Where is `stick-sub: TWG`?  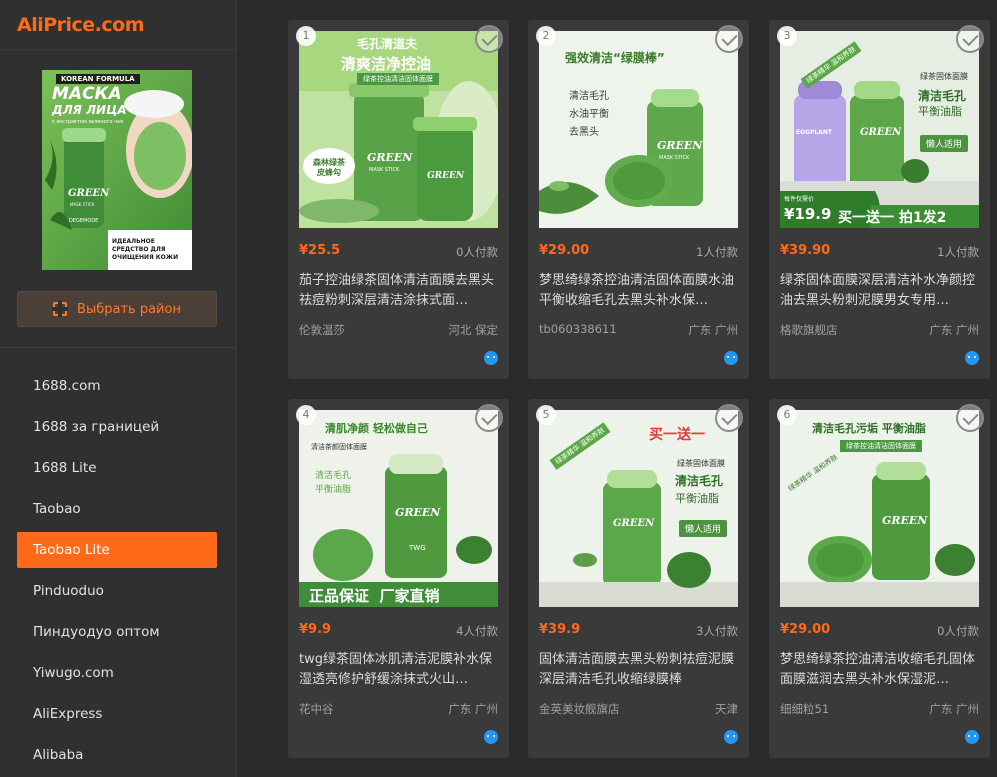 stick-sub: TWG is located at coordinates (417, 548).